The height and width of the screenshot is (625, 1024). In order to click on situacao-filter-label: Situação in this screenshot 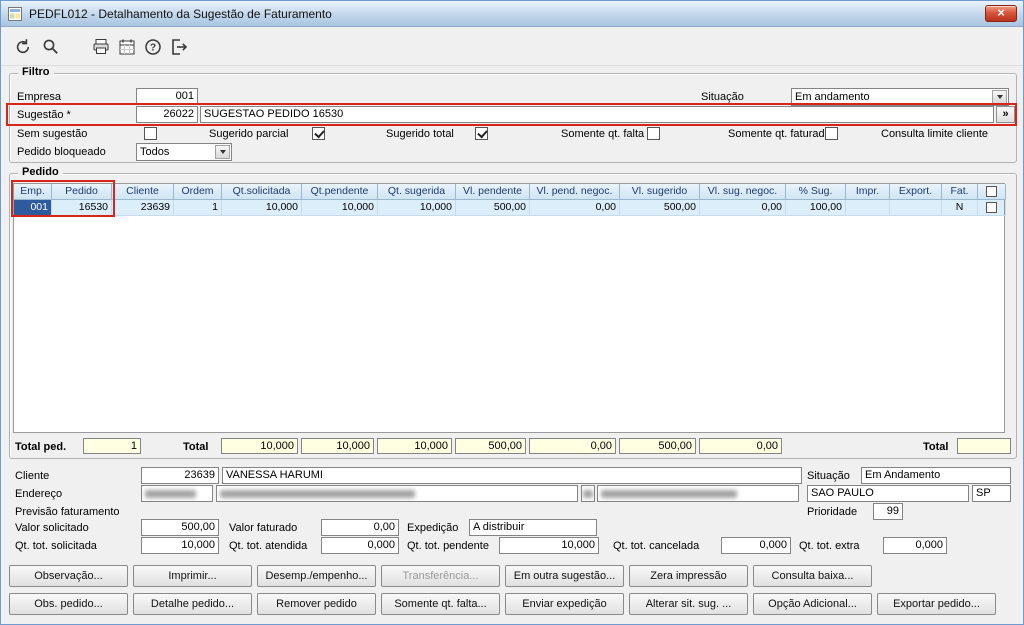, I will do `click(722, 97)`.